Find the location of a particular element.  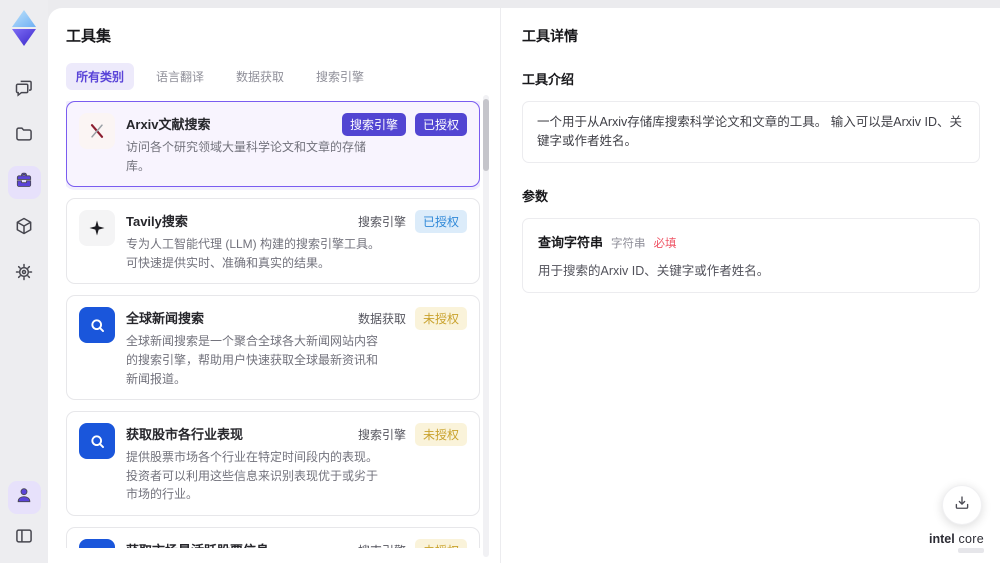

user-icon is located at coordinates (24, 497).